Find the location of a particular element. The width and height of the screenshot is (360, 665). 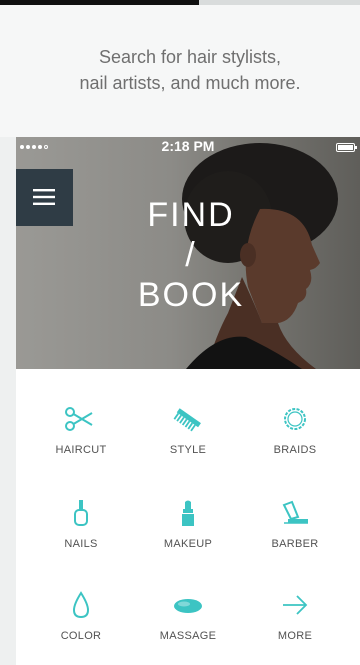

braids-icon is located at coordinates (295, 419).